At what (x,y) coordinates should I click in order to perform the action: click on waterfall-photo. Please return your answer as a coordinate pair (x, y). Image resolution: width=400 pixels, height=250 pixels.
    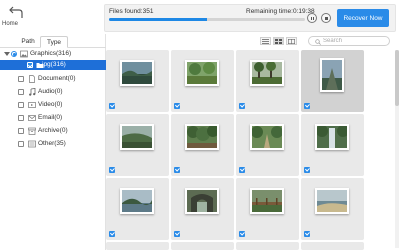
    Looking at the image, I should click on (332, 136).